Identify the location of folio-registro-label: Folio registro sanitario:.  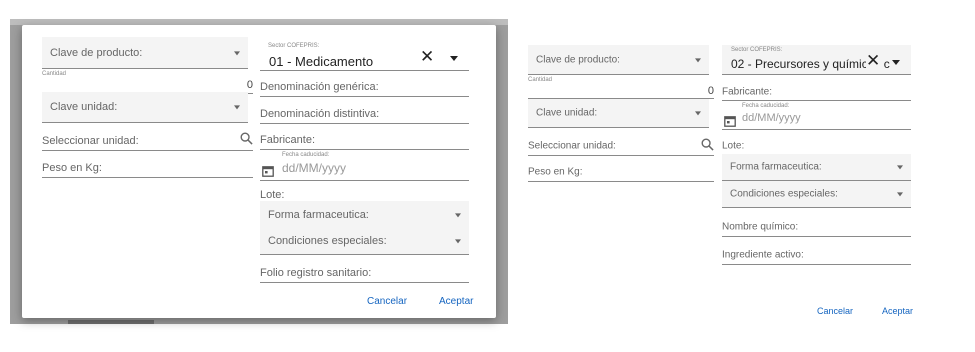
(316, 273).